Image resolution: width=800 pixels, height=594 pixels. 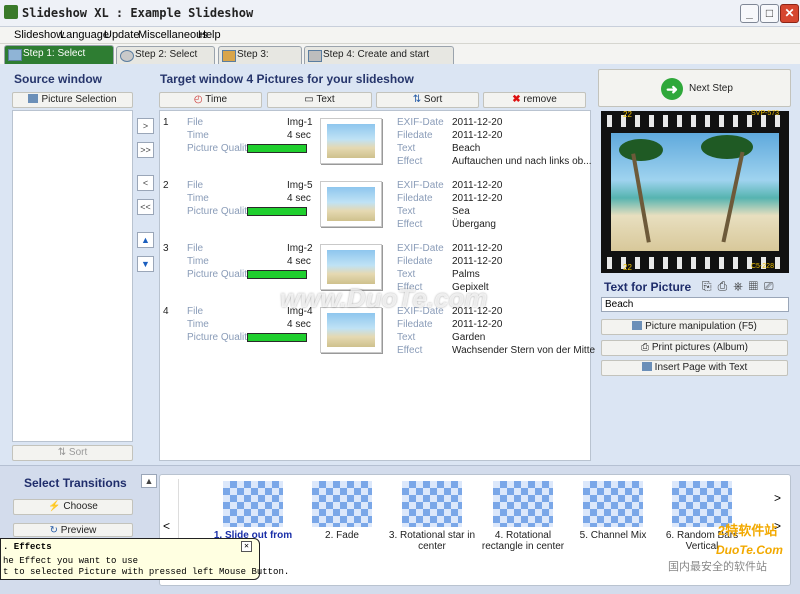 What do you see at coordinates (741, 286) in the screenshot?
I see `text-format-icons: ⎘⎙⎈▦⎚` at bounding box center [741, 286].